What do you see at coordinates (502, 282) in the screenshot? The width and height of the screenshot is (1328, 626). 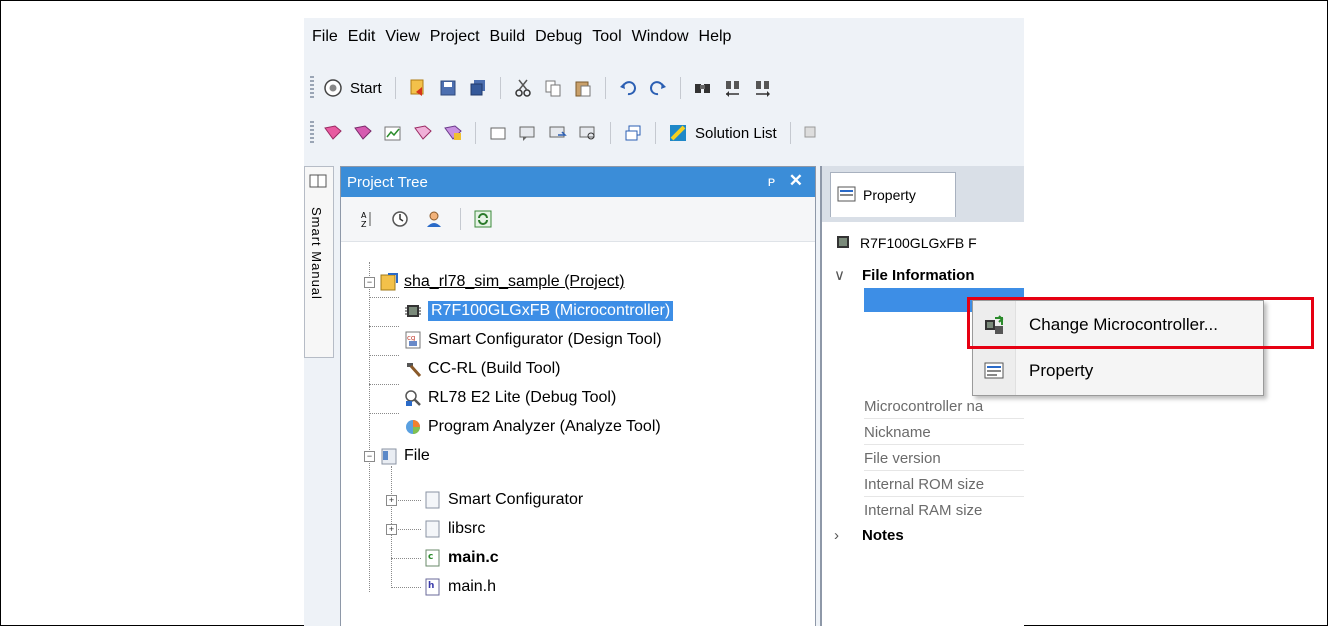 I see `tree-item-project: sha_rl78_sim_sample (Project)` at bounding box center [502, 282].